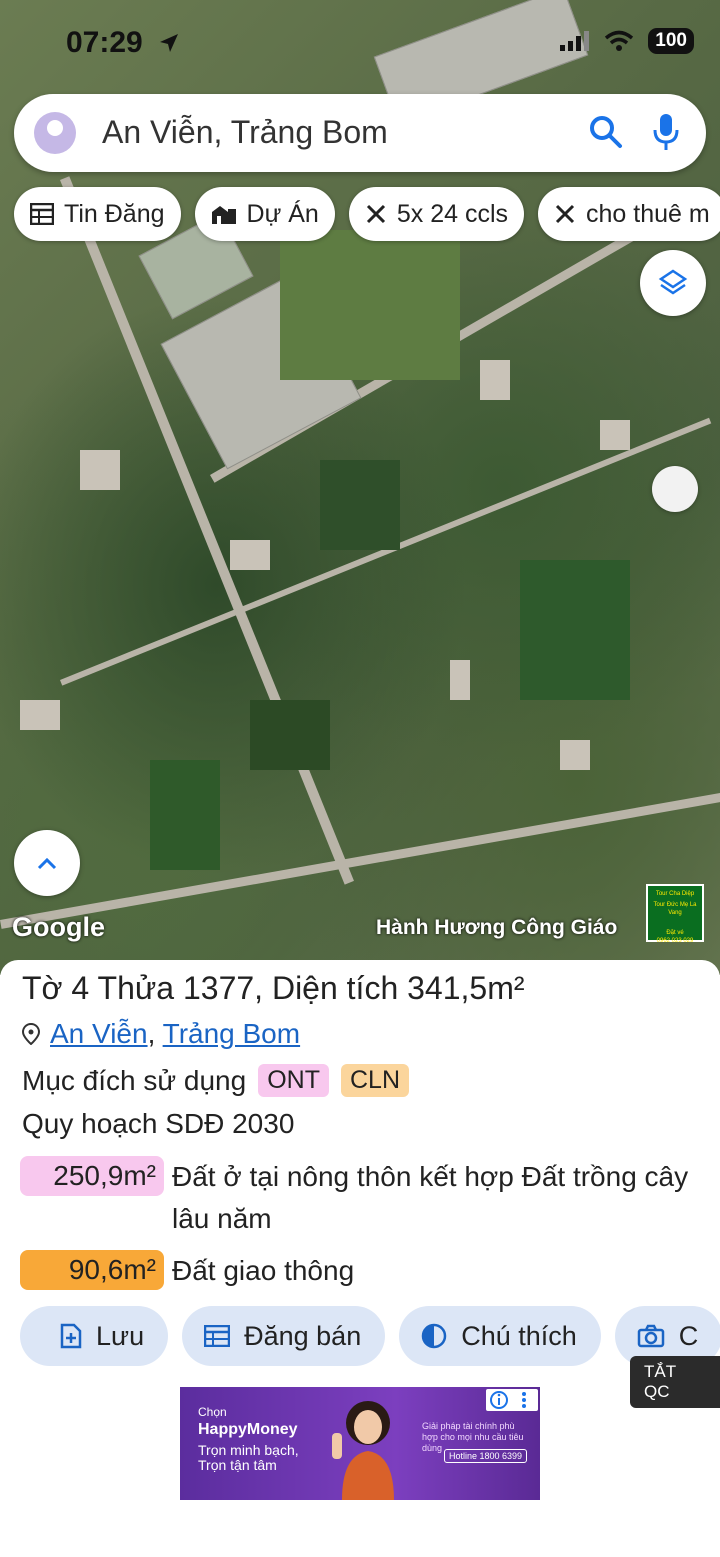 This screenshot has width=720, height=1557. Describe the element at coordinates (248, 1429) in the screenshot. I see `ad-brand: HappyMoney` at that location.